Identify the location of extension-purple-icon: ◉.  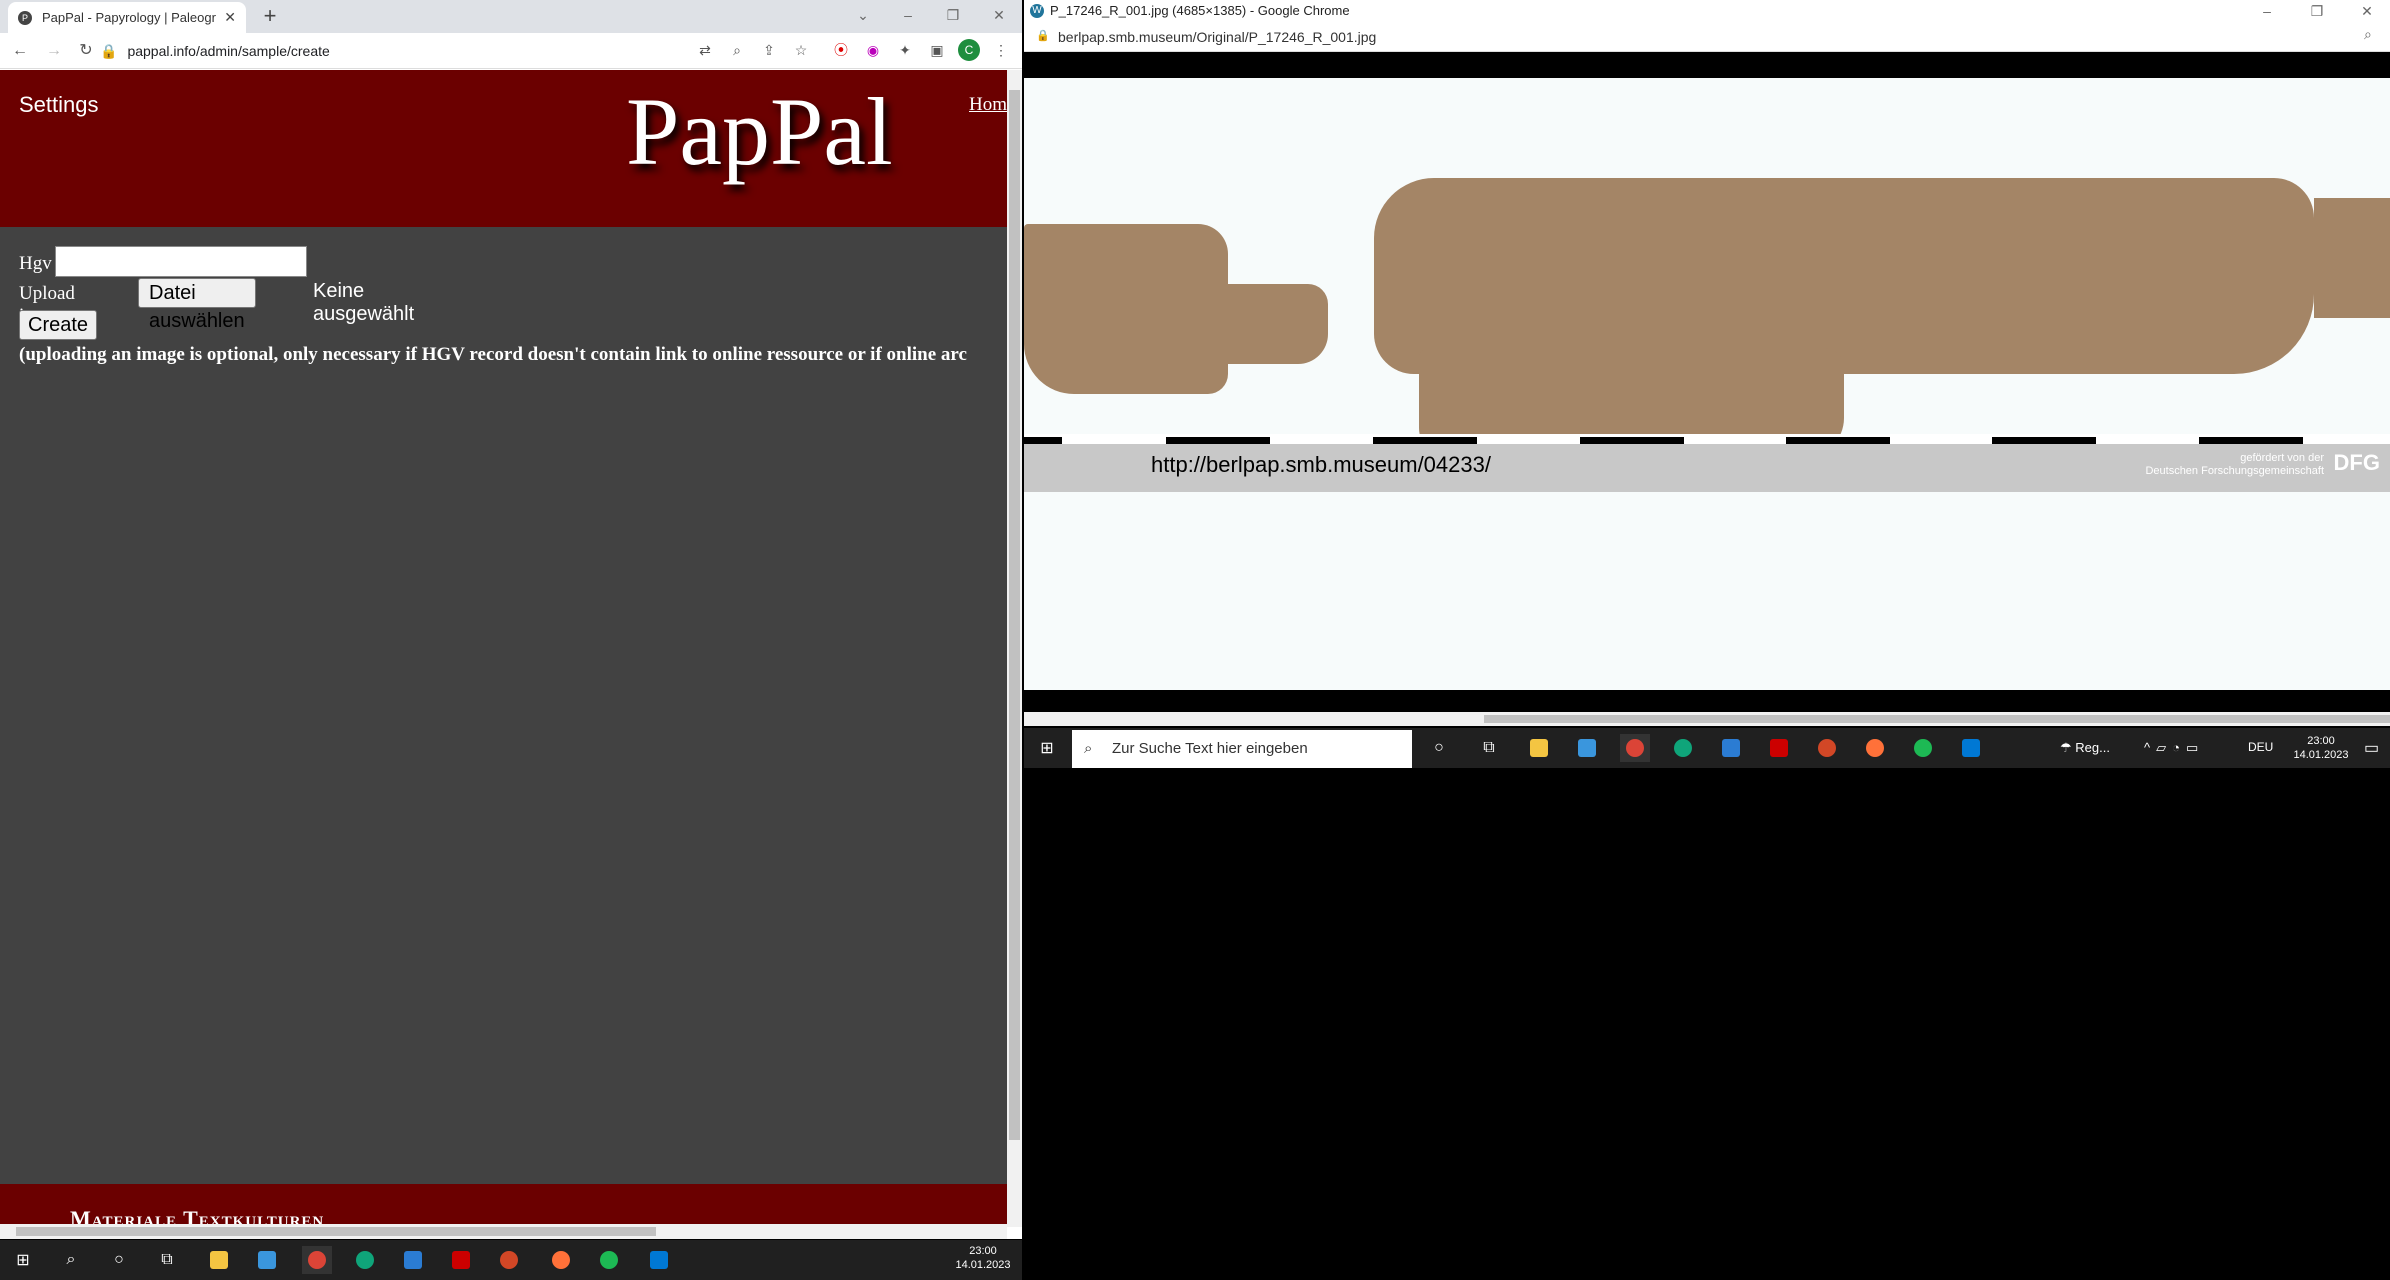
(873, 50).